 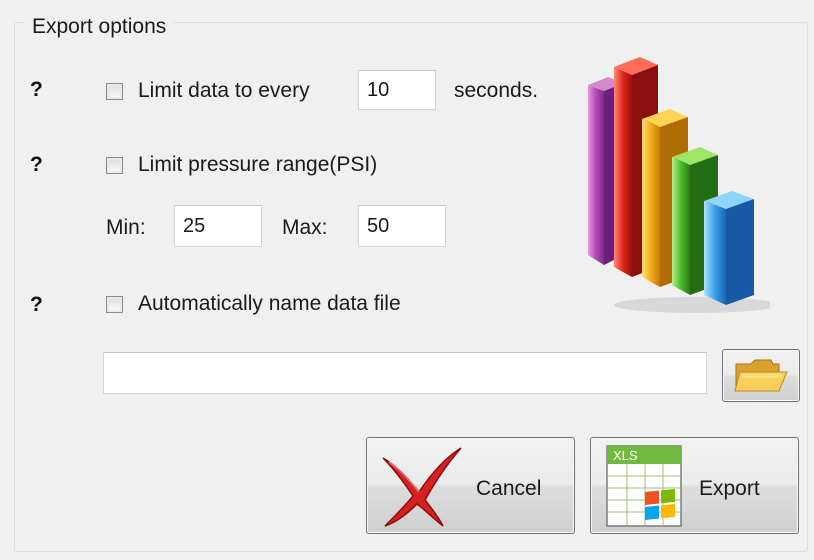 I want to click on folder-icon, so click(x=761, y=375).